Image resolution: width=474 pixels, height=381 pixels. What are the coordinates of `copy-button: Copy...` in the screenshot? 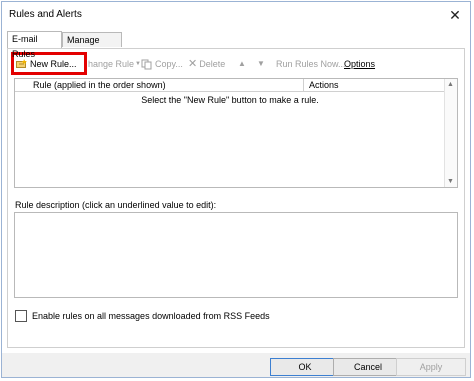 It's located at (162, 64).